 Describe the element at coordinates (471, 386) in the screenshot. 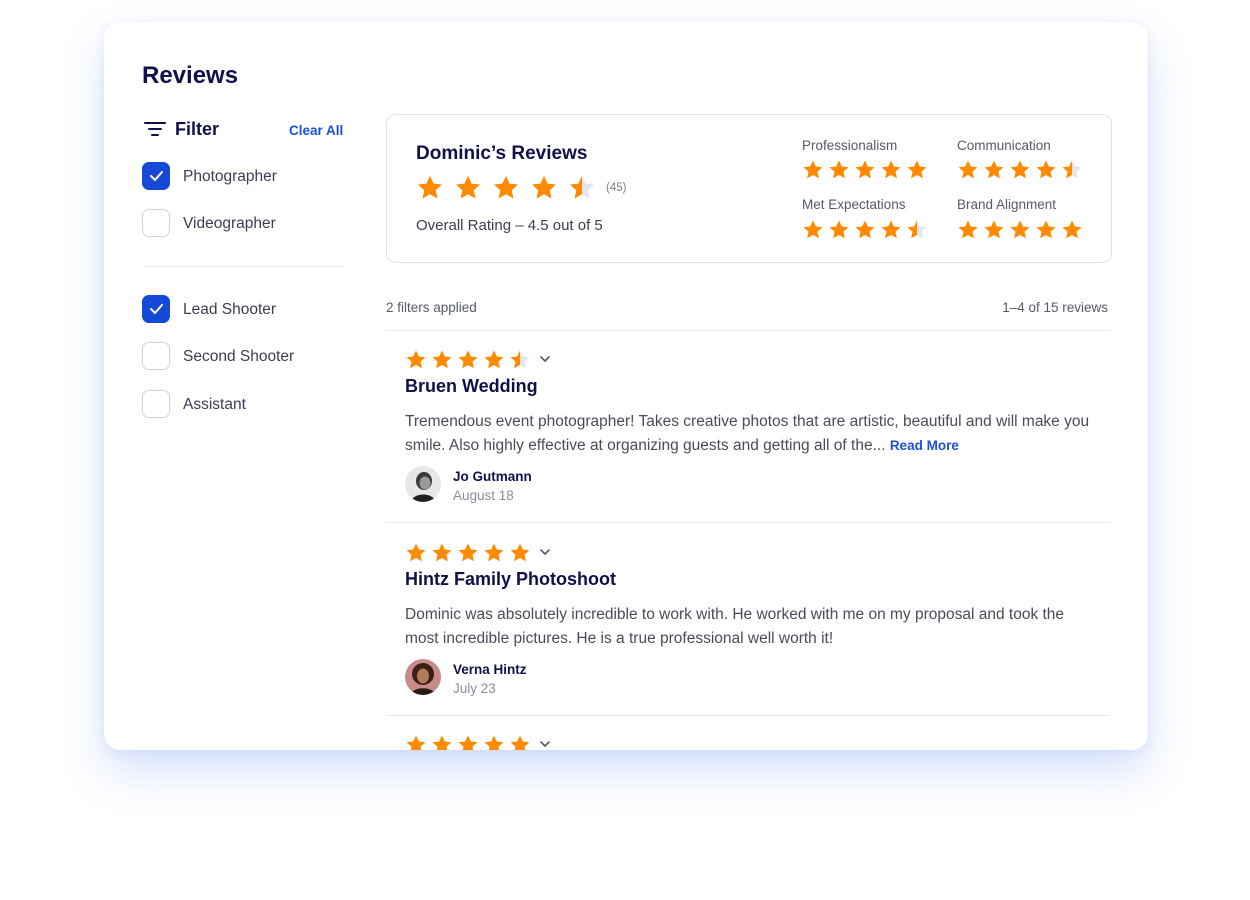

I see `review-title: Bruen Wedding` at that location.